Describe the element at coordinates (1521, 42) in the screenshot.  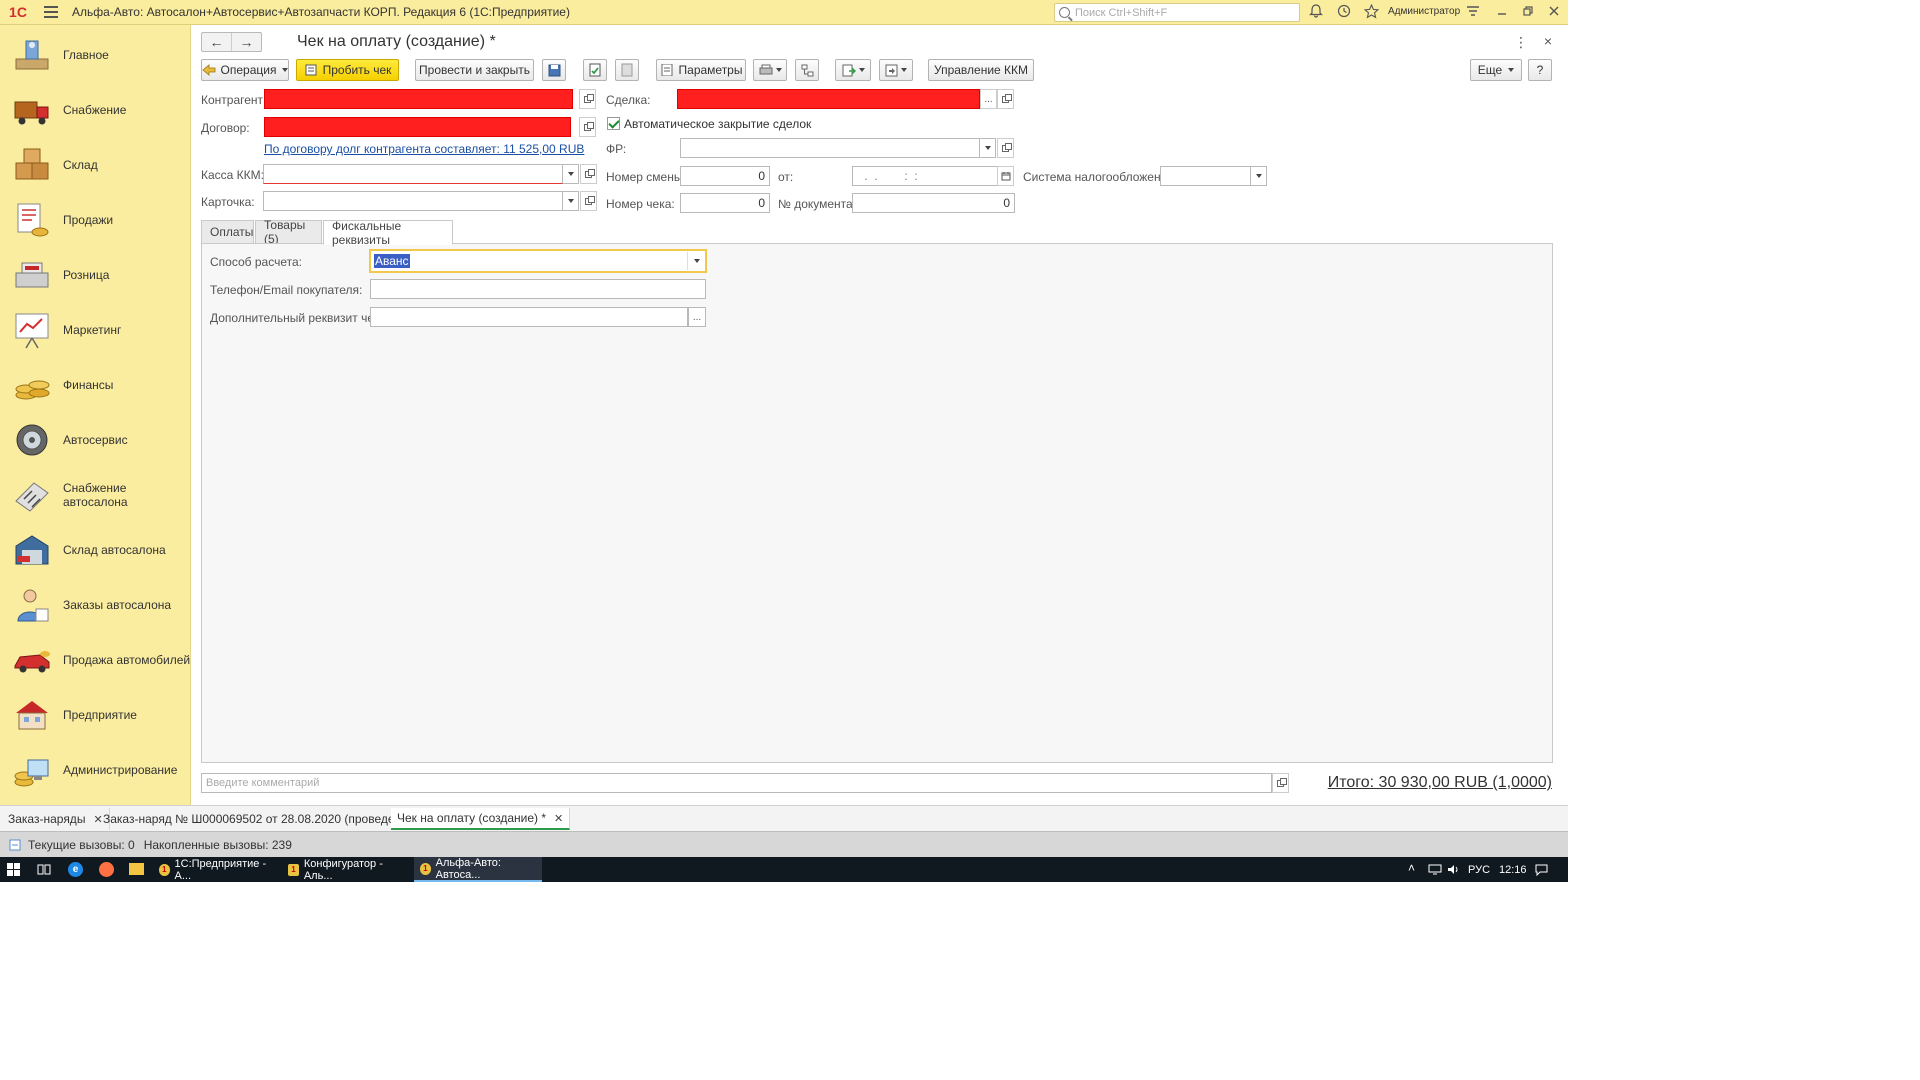
I see `more-vert-icon: ⋮` at that location.